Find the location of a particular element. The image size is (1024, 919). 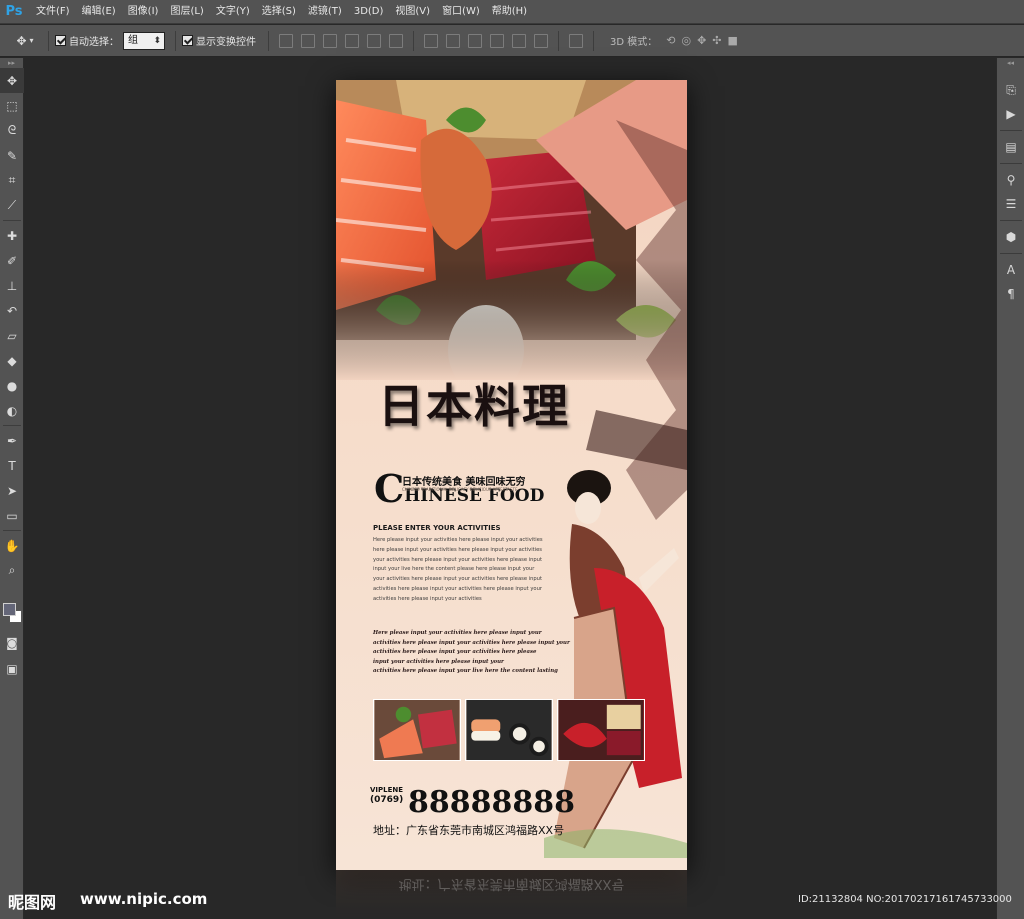

dodge-tool-icon: ◐ is located at coordinates (12, 410).